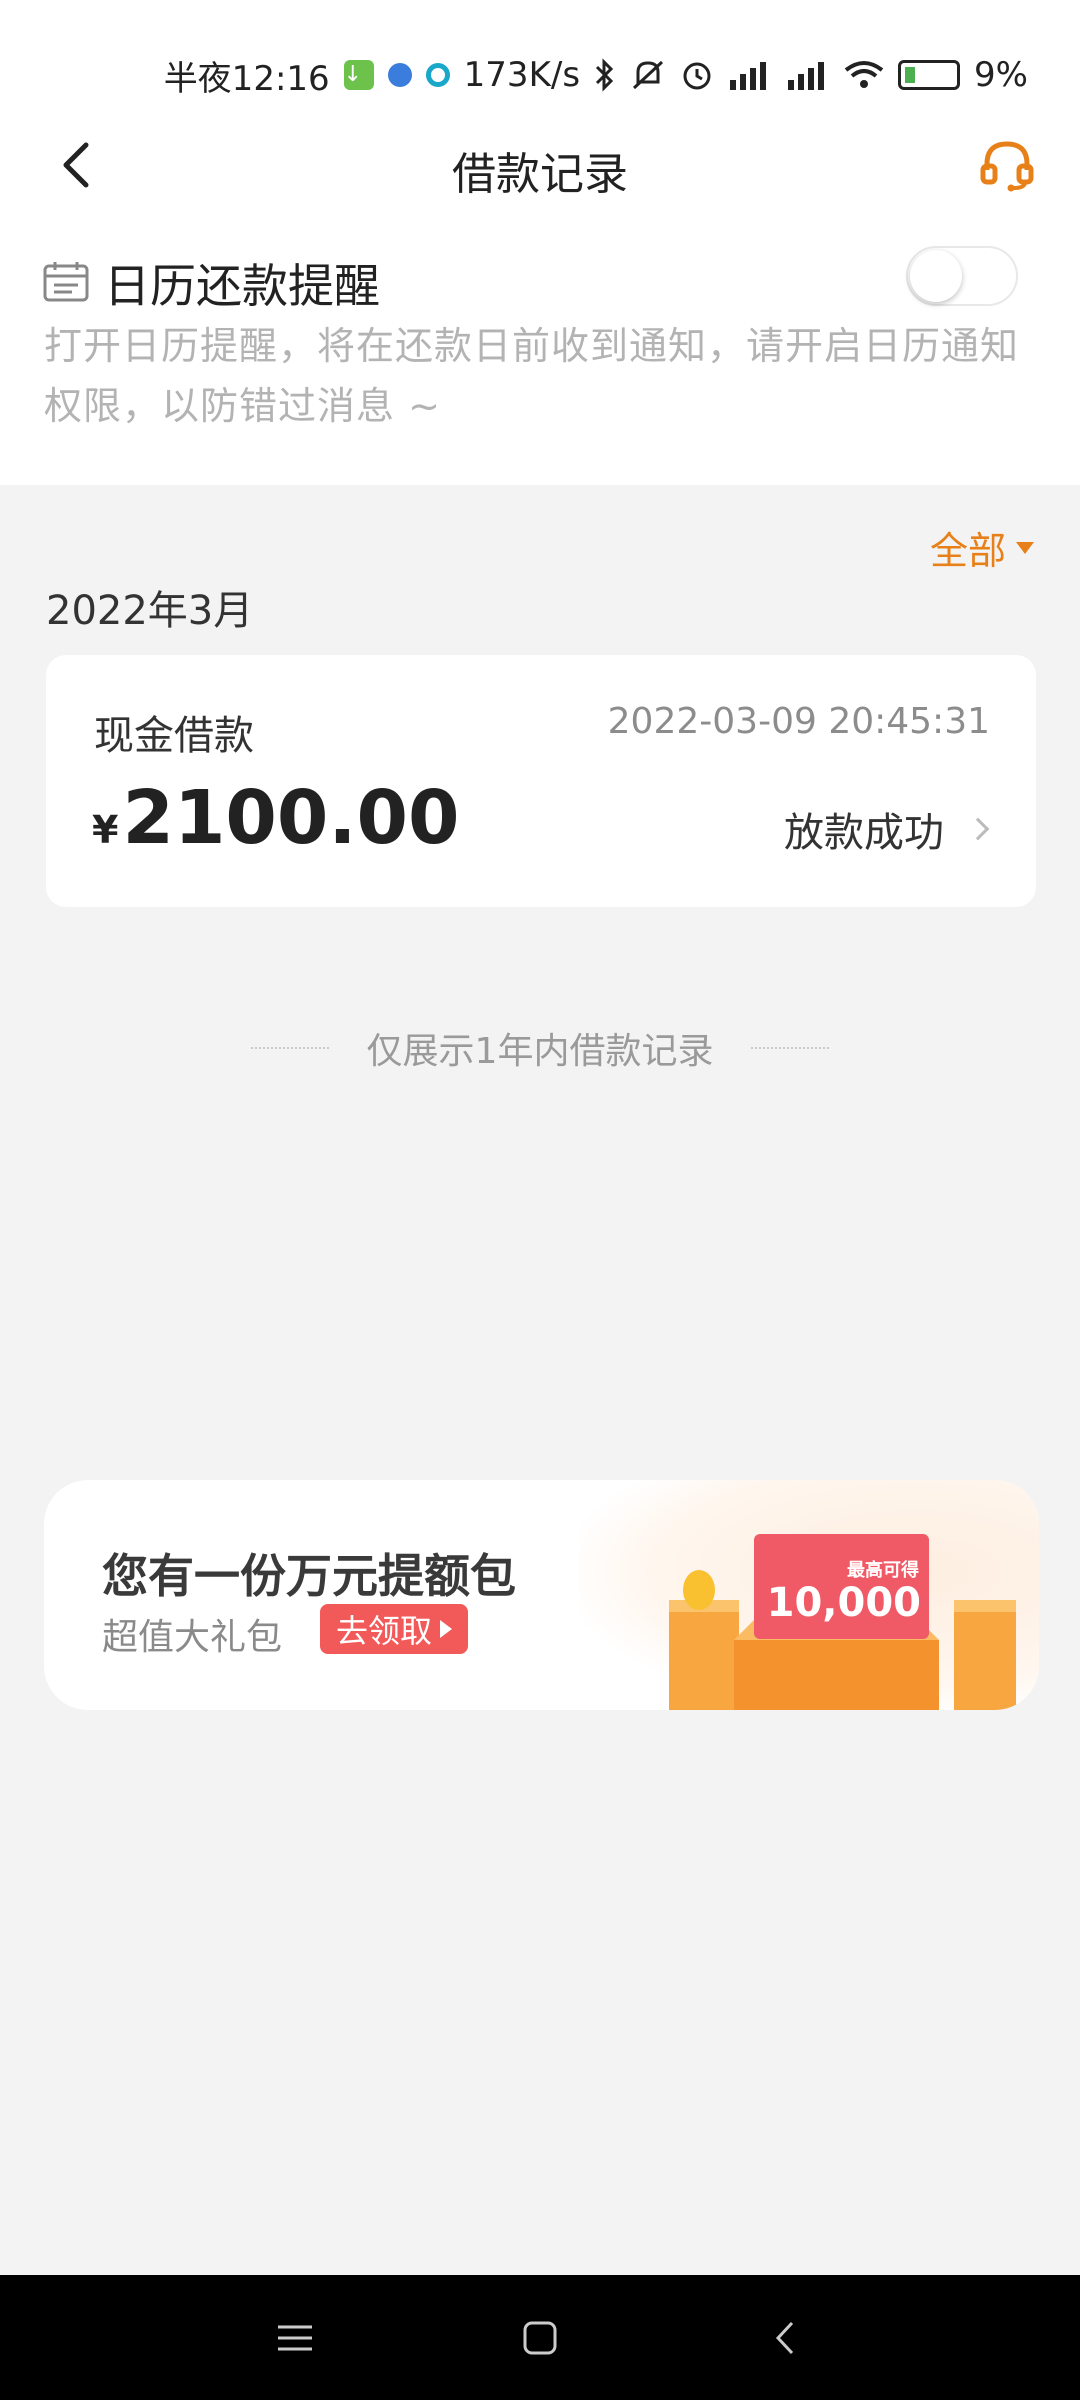 The width and height of the screenshot is (1080, 2400). I want to click on claim-button: 去领取, so click(394, 1629).